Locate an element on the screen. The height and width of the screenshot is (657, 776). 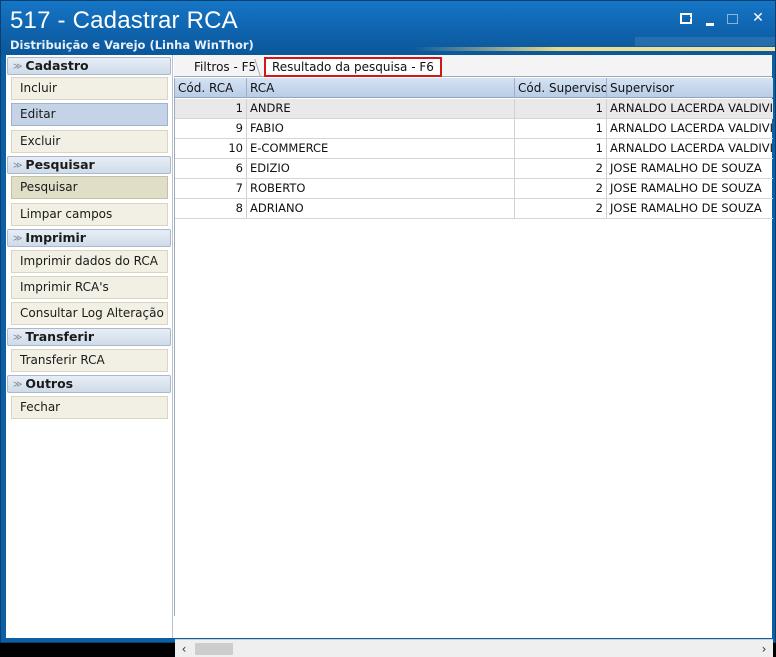
maximize-icon is located at coordinates (732, 19).